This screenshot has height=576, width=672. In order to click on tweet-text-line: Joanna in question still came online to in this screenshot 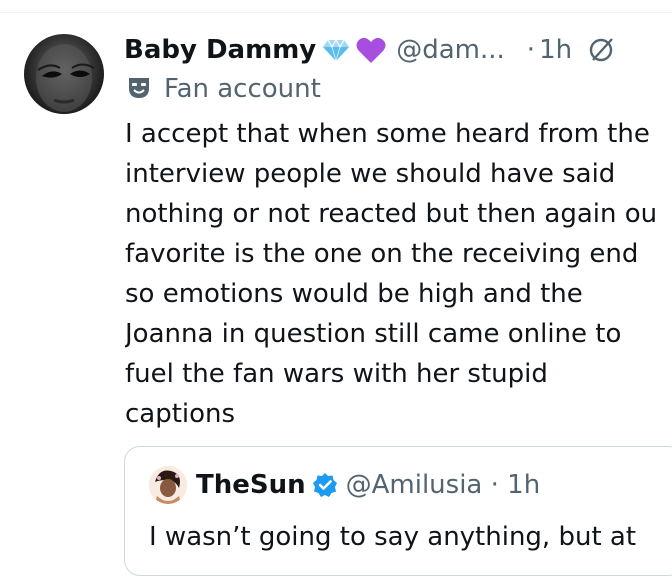, I will do `click(373, 334)`.